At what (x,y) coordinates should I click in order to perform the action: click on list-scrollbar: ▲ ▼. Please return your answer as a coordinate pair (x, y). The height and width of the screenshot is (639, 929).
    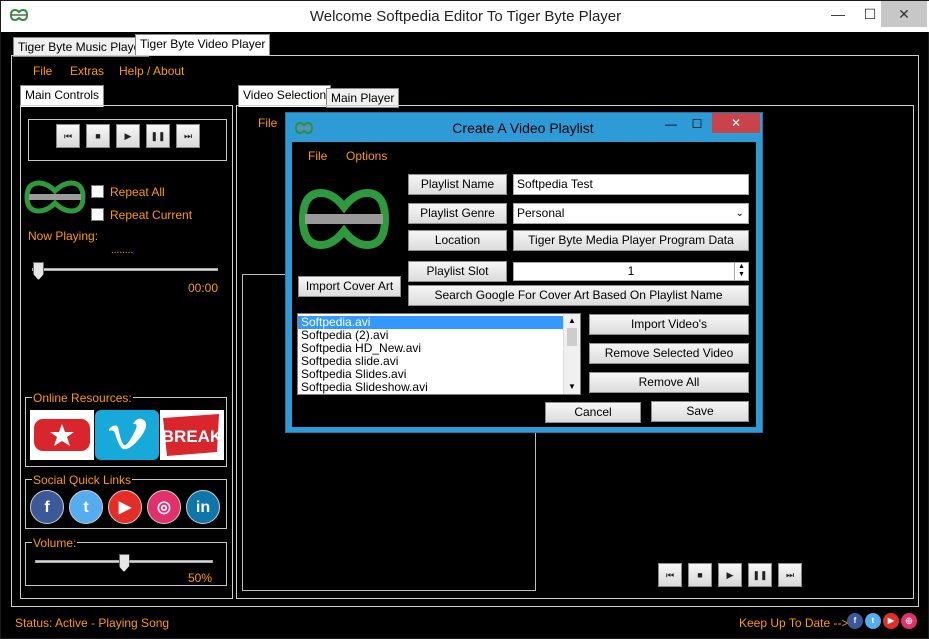
    Looking at the image, I should click on (571, 354).